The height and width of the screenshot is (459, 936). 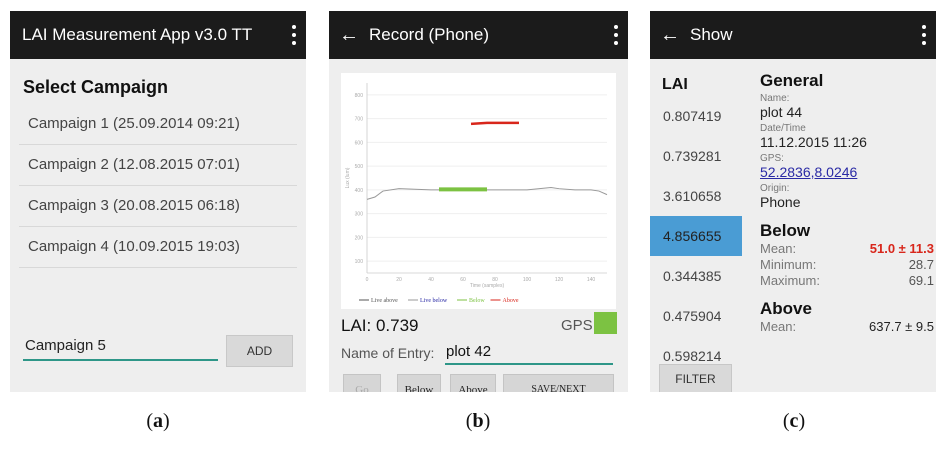 I want to click on datetime-value: 11.12.2015 11:26, so click(x=813, y=142).